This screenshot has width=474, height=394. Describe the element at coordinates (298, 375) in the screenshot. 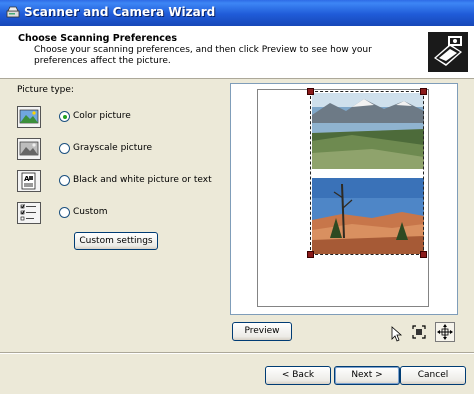

I see `back-button: < Back` at that location.